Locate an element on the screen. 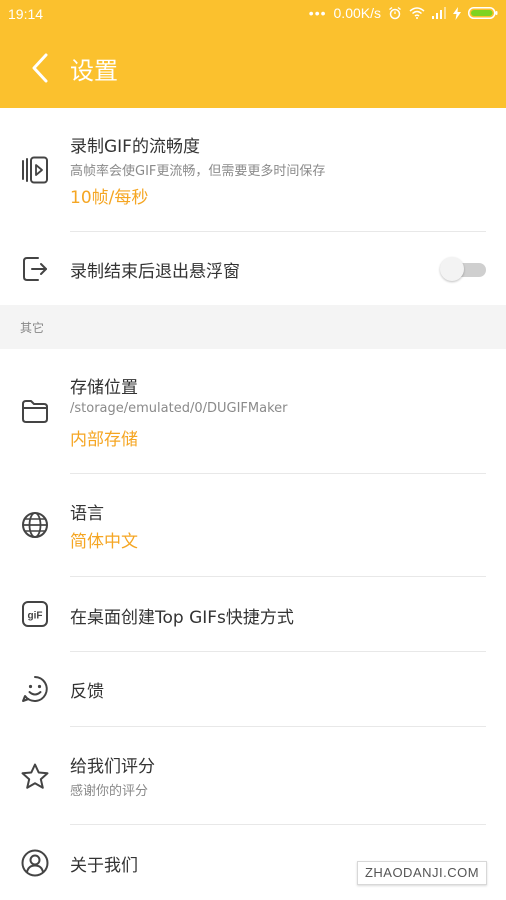 Image resolution: width=506 pixels, height=900 pixels. network-speed: 0.00K/s is located at coordinates (357, 13).